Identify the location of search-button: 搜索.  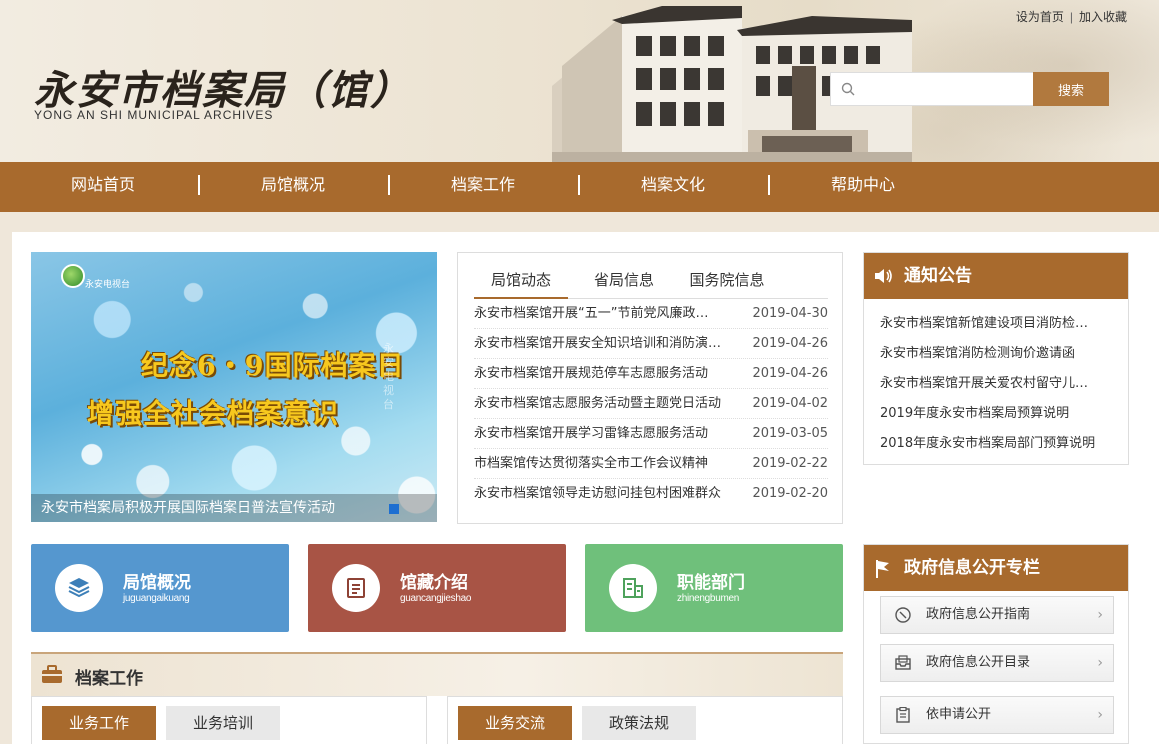
(1071, 89).